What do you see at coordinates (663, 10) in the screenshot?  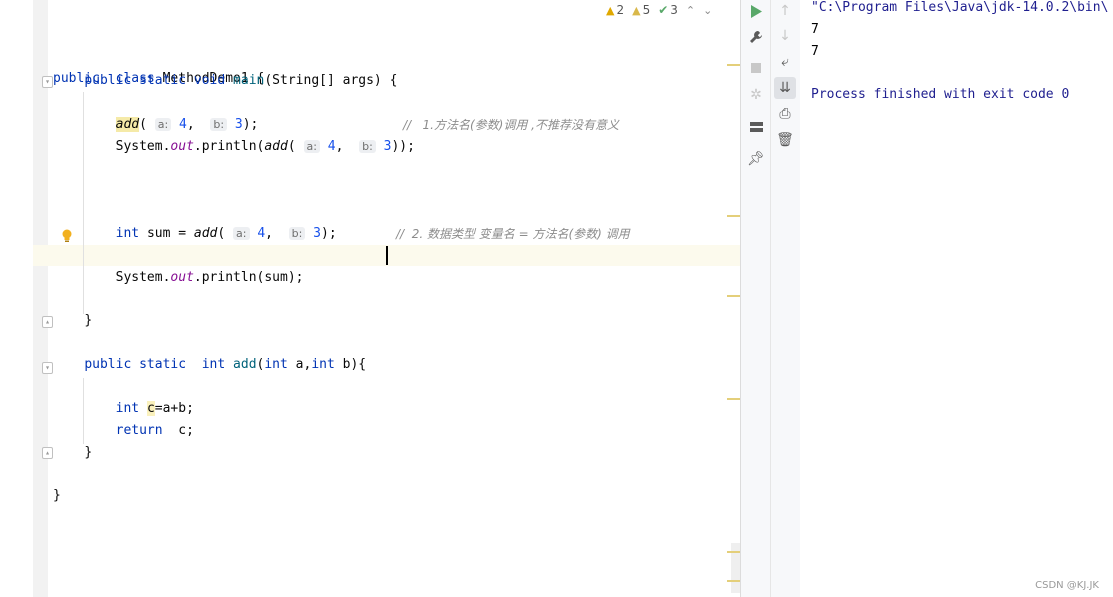 I see `check-icon: ✔` at bounding box center [663, 10].